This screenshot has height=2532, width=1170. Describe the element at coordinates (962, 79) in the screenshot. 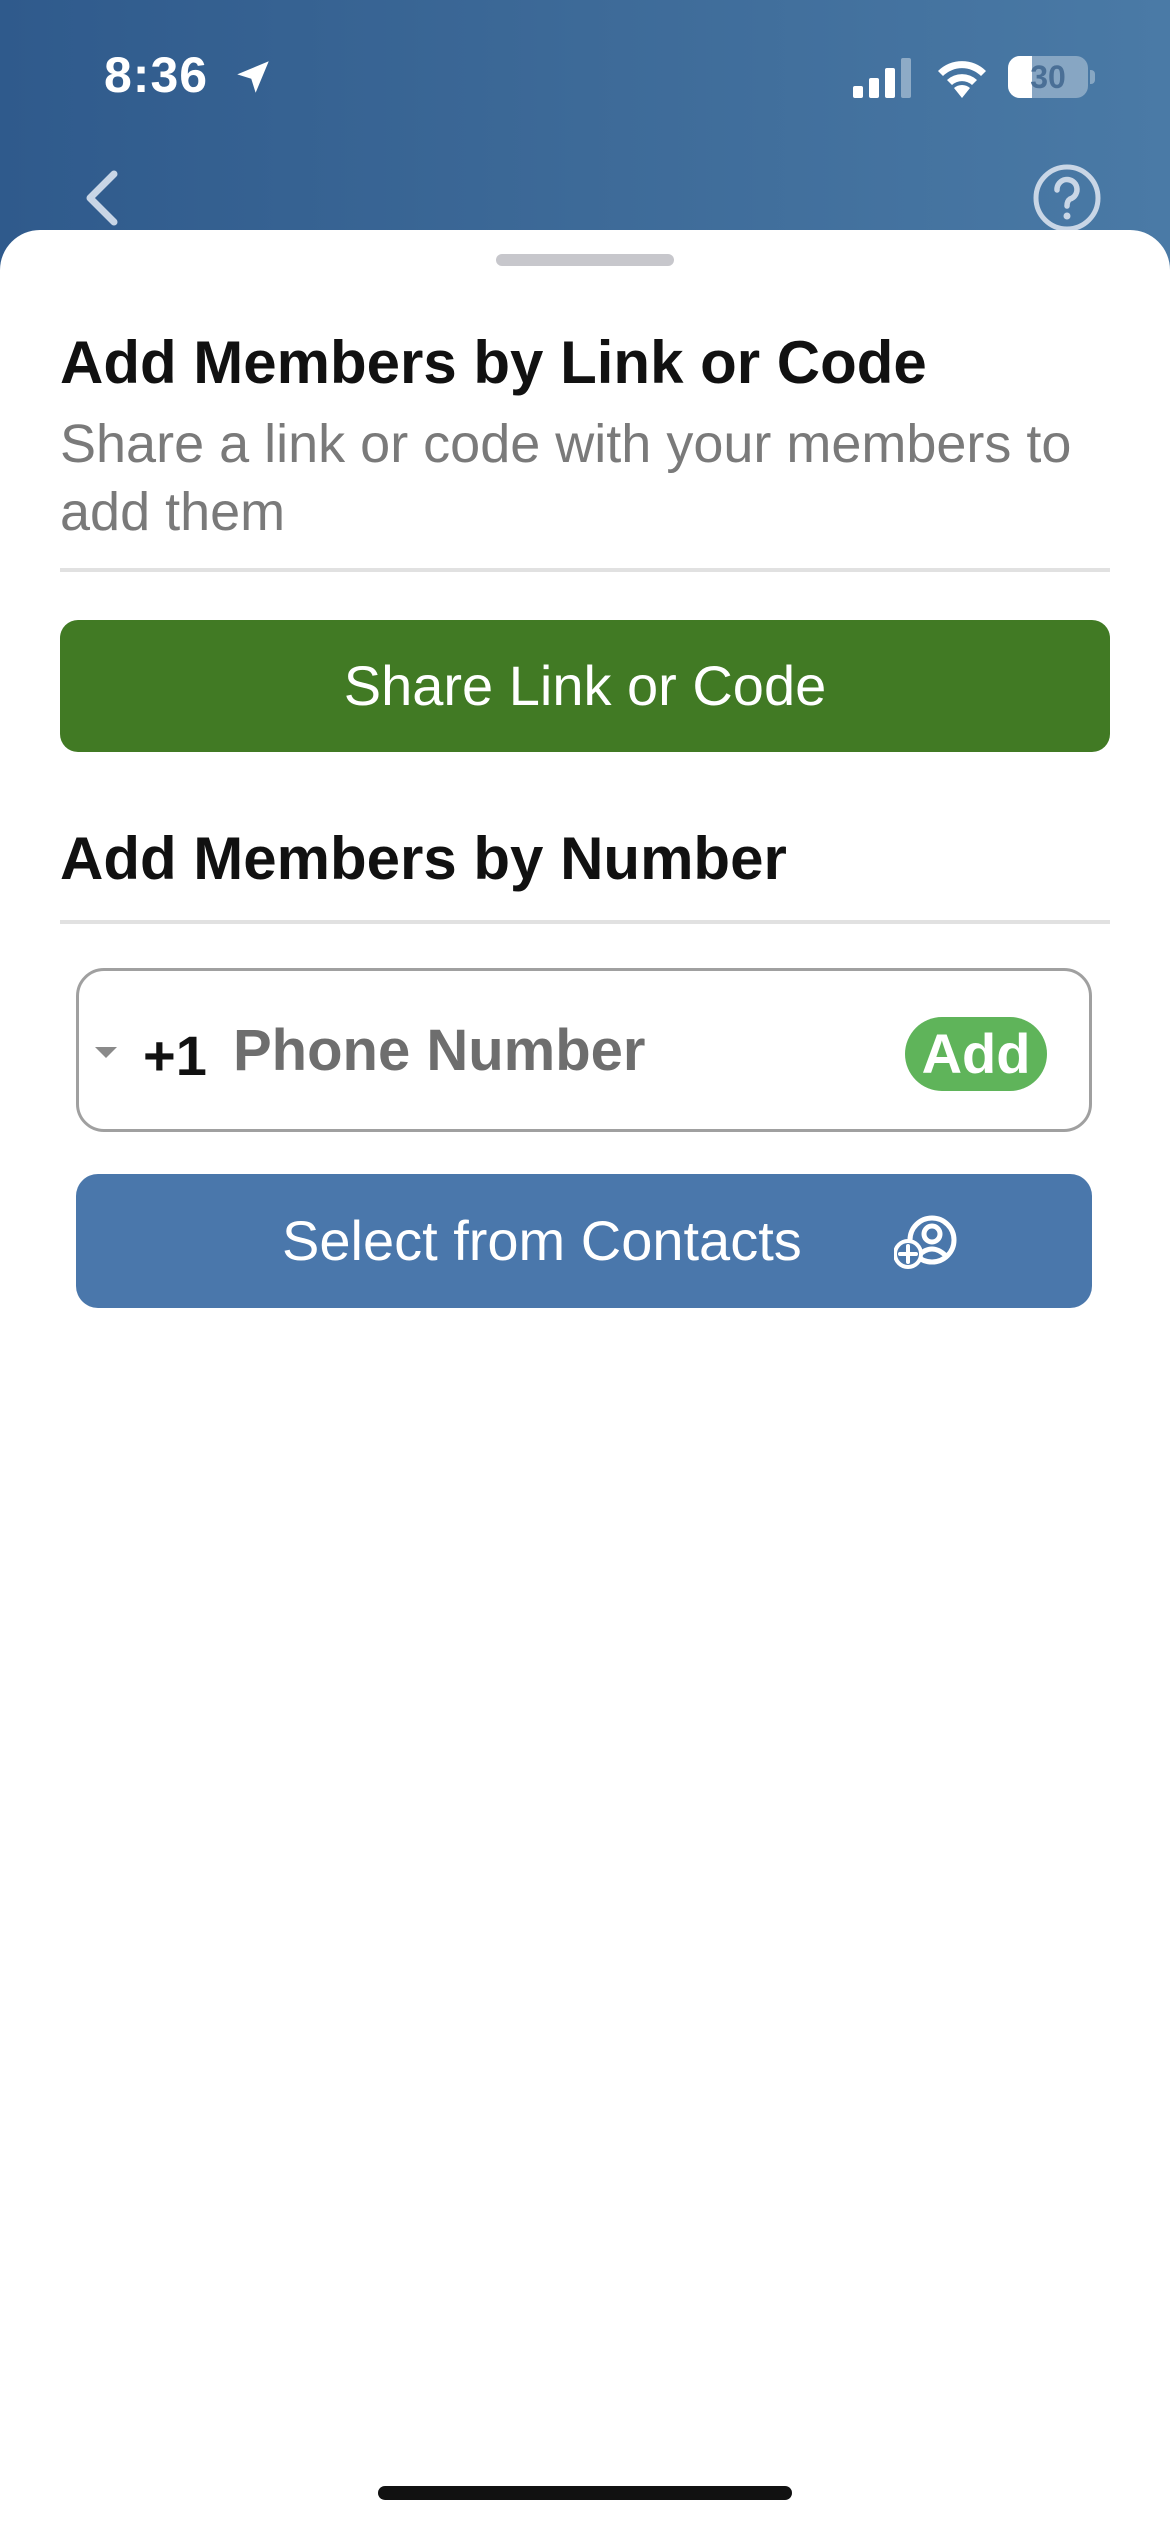

I see `wifi-icon` at that location.